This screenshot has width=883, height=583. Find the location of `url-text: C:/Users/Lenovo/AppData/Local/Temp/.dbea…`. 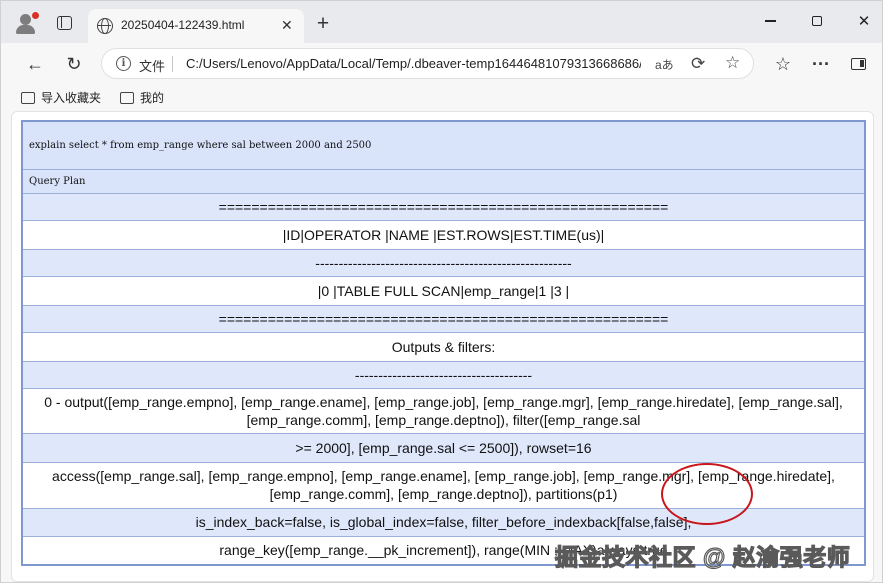

url-text: C:/Users/Lenovo/AppData/Local/Temp/.dbea… is located at coordinates (413, 63).